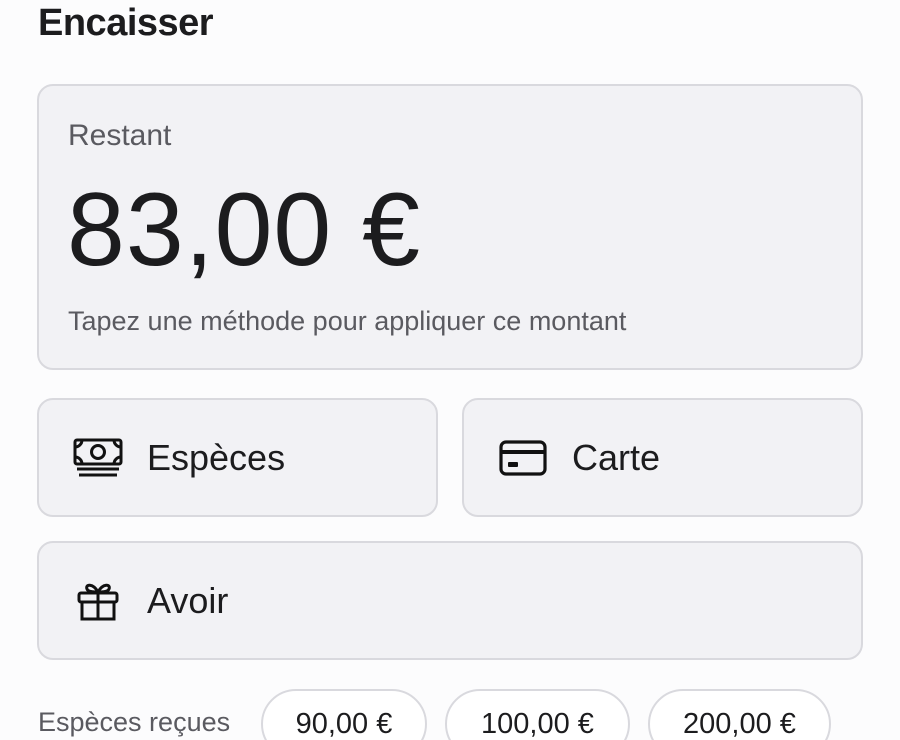  I want to click on cash-label: Espèces, so click(216, 457).